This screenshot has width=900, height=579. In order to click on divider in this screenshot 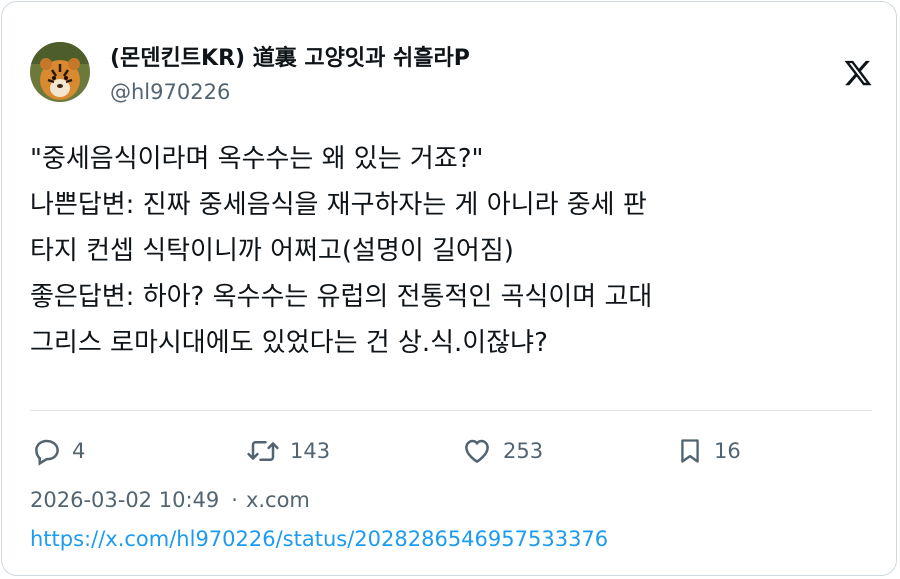, I will do `click(451, 410)`.